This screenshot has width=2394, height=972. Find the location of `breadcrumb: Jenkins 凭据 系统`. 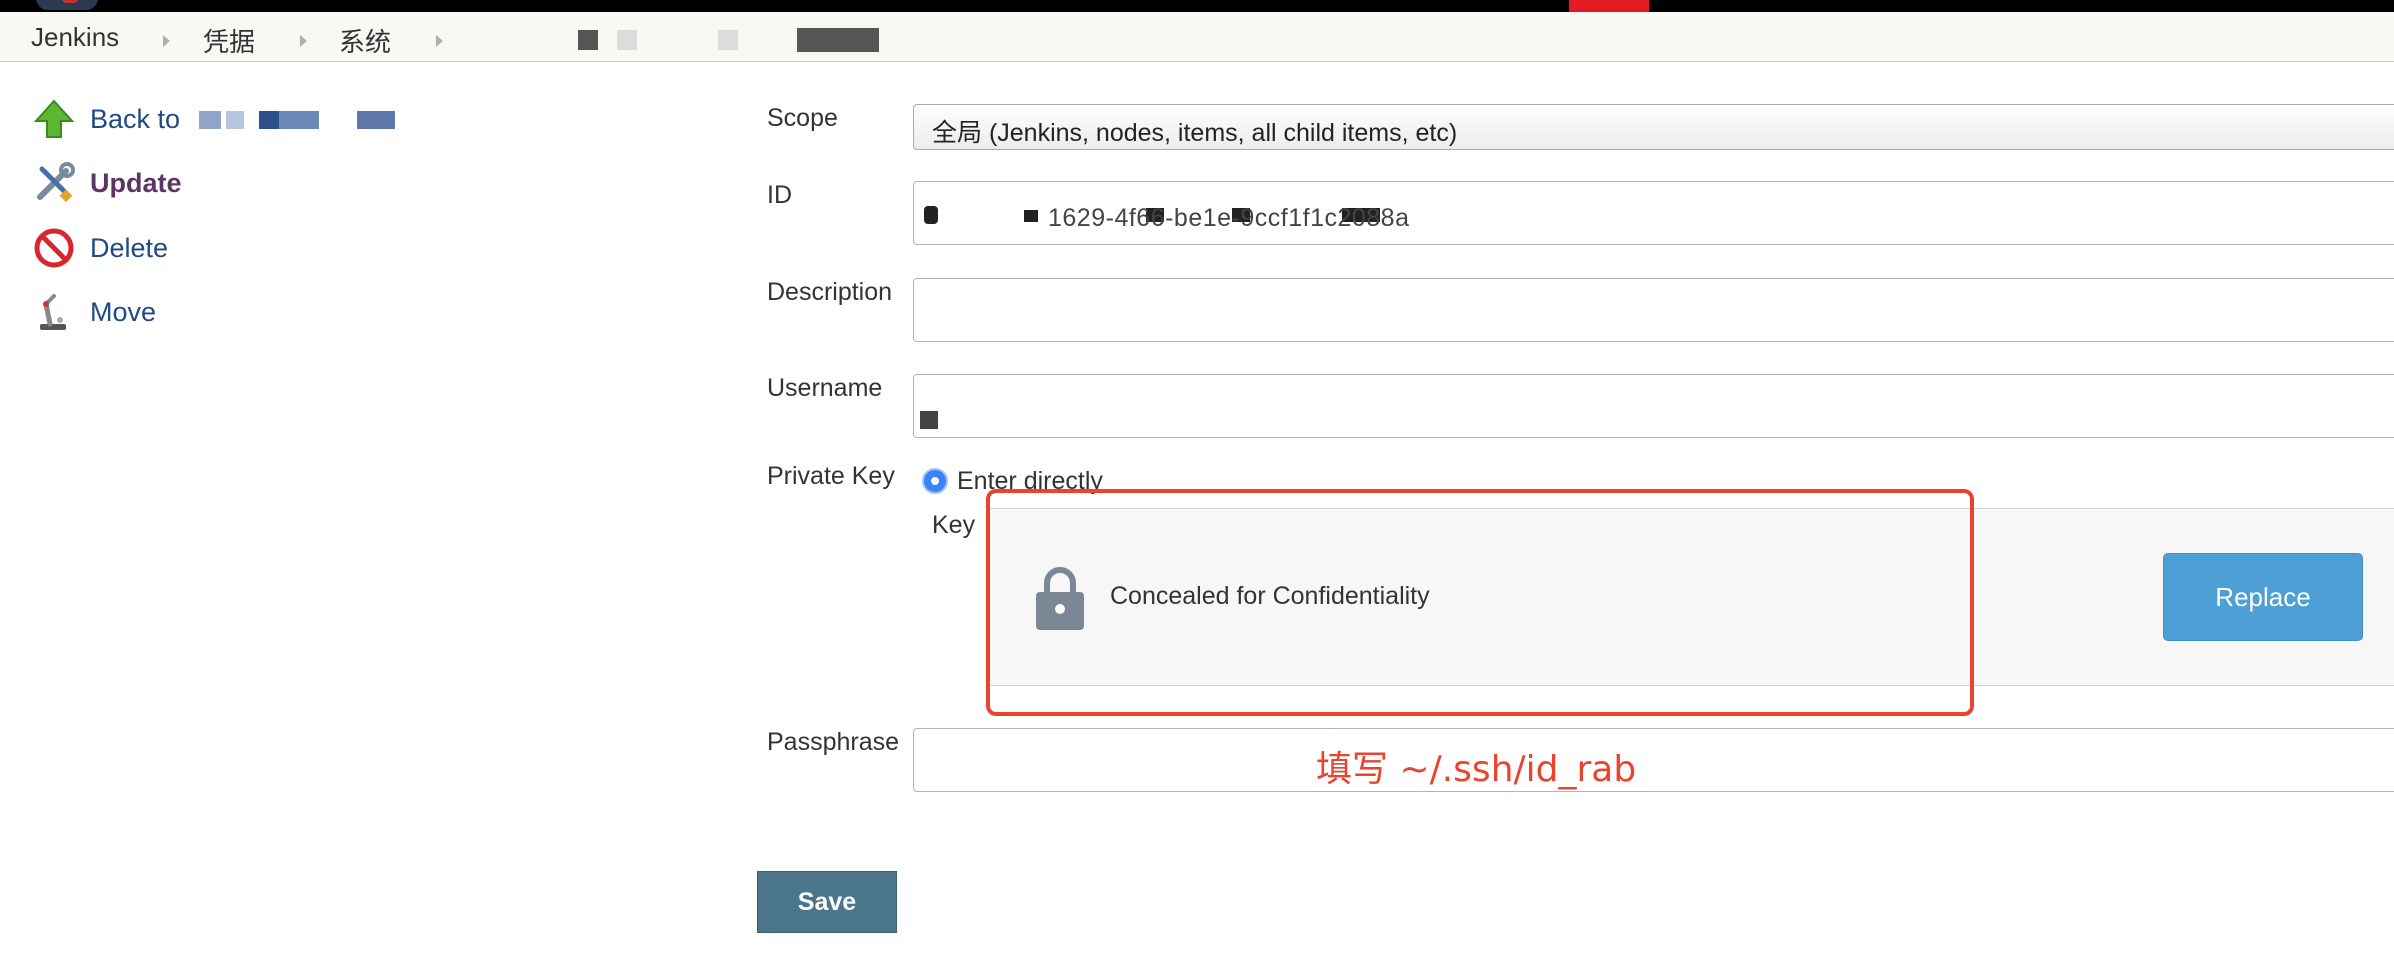

breadcrumb: Jenkins 凭据 系统 is located at coordinates (1197, 37).